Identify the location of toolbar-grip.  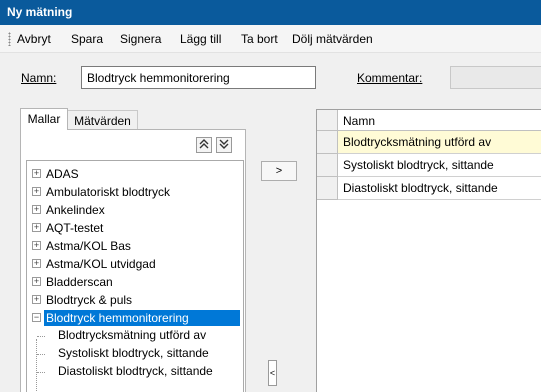
(9, 39).